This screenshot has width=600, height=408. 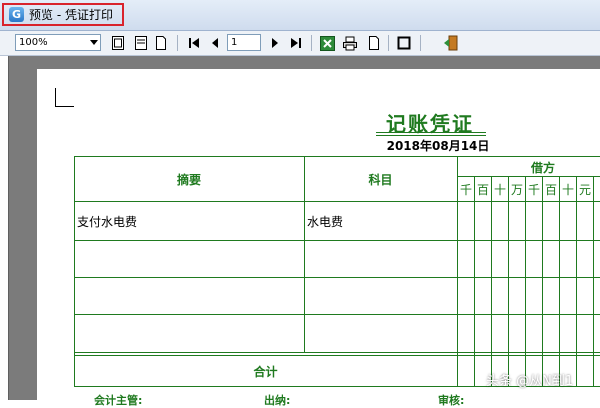 I want to click on page-setup-icon, so click(x=374, y=43).